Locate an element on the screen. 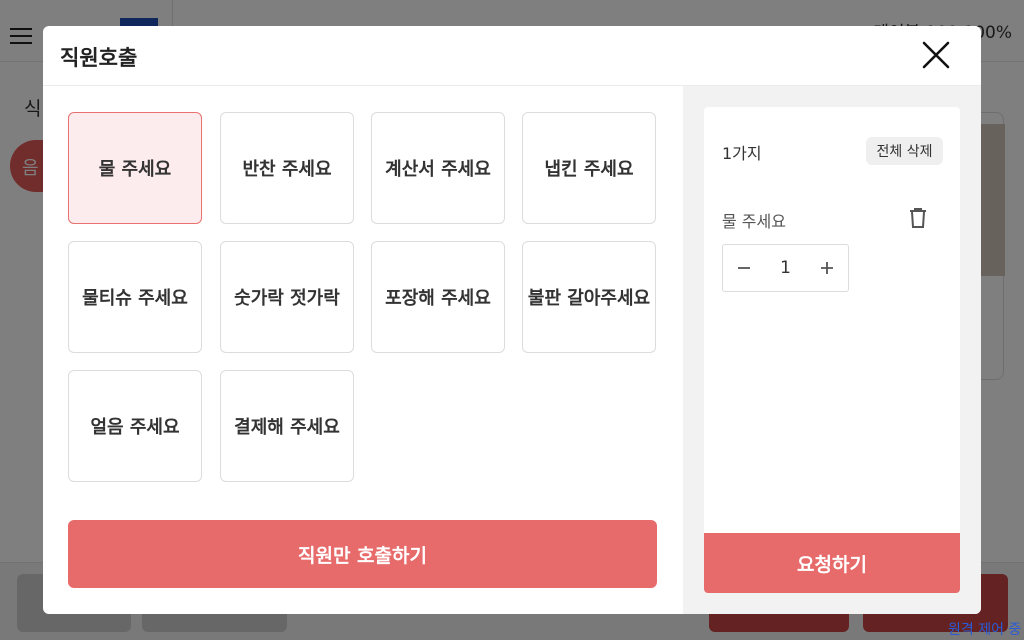  option-side-dish: 반찬 주세요 is located at coordinates (287, 168).